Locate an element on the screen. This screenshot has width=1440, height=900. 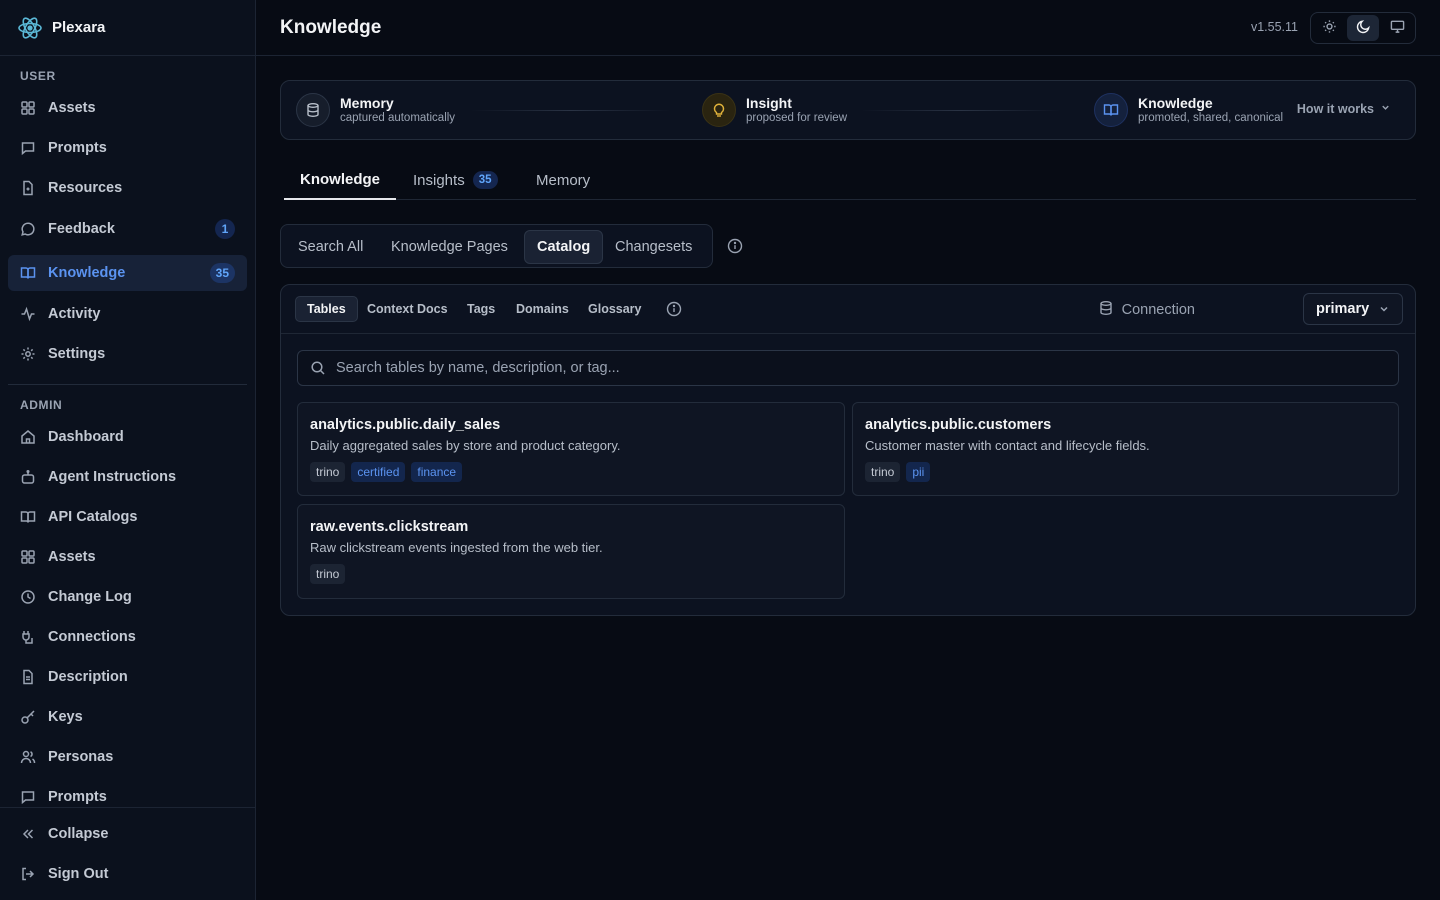
subtab-search-all: Search All is located at coordinates (330, 247).